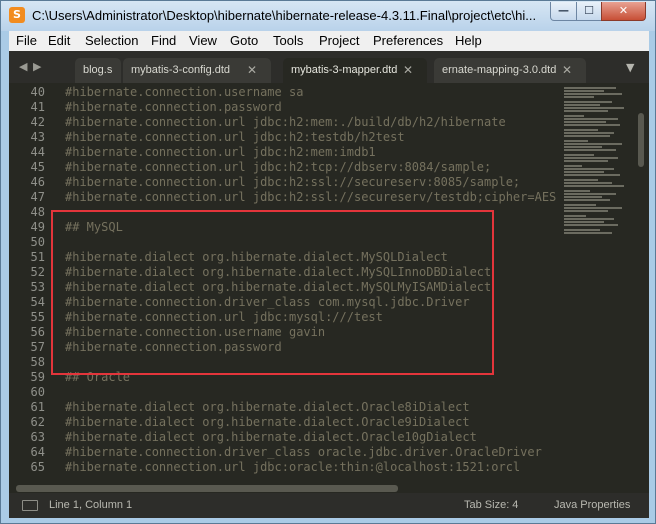  What do you see at coordinates (510, 70) in the screenshot?
I see `tab-hibernate-mapping: ernate-mapping-3.0.dtd ✕` at bounding box center [510, 70].